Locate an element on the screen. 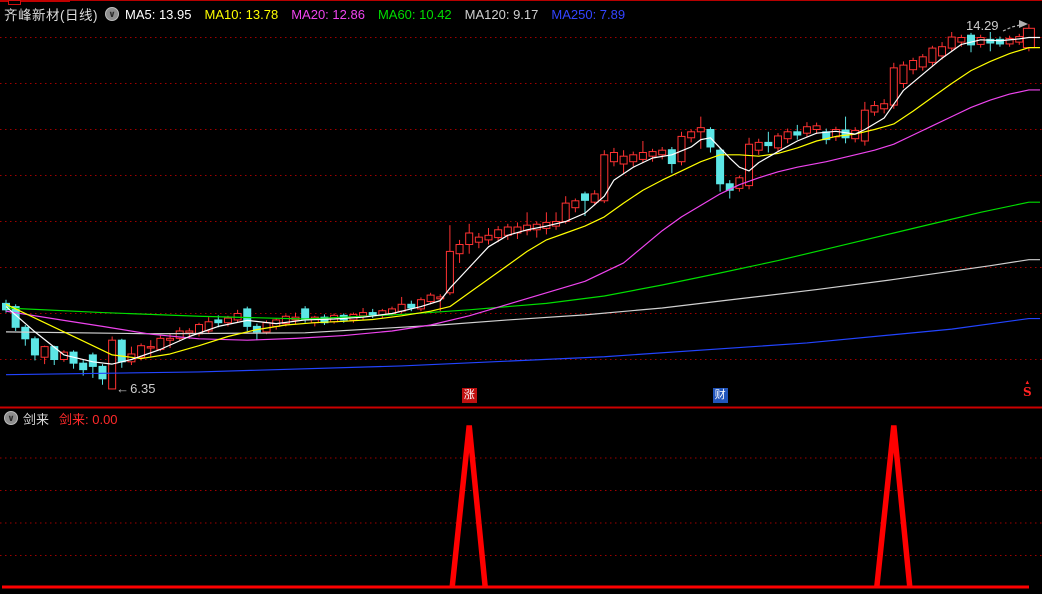 The image size is (1042, 594). arrow-left-icon: ← is located at coordinates (123, 389).